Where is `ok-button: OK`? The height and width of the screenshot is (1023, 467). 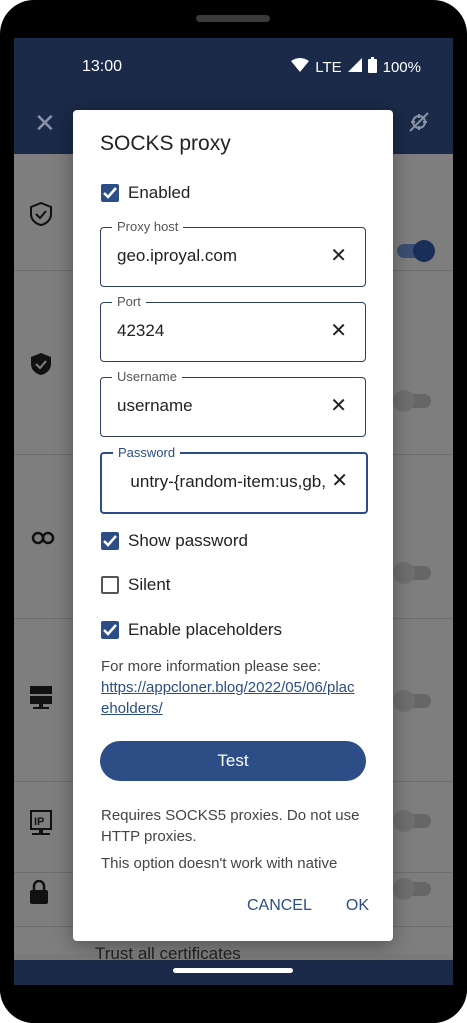 ok-button: OK is located at coordinates (357, 906).